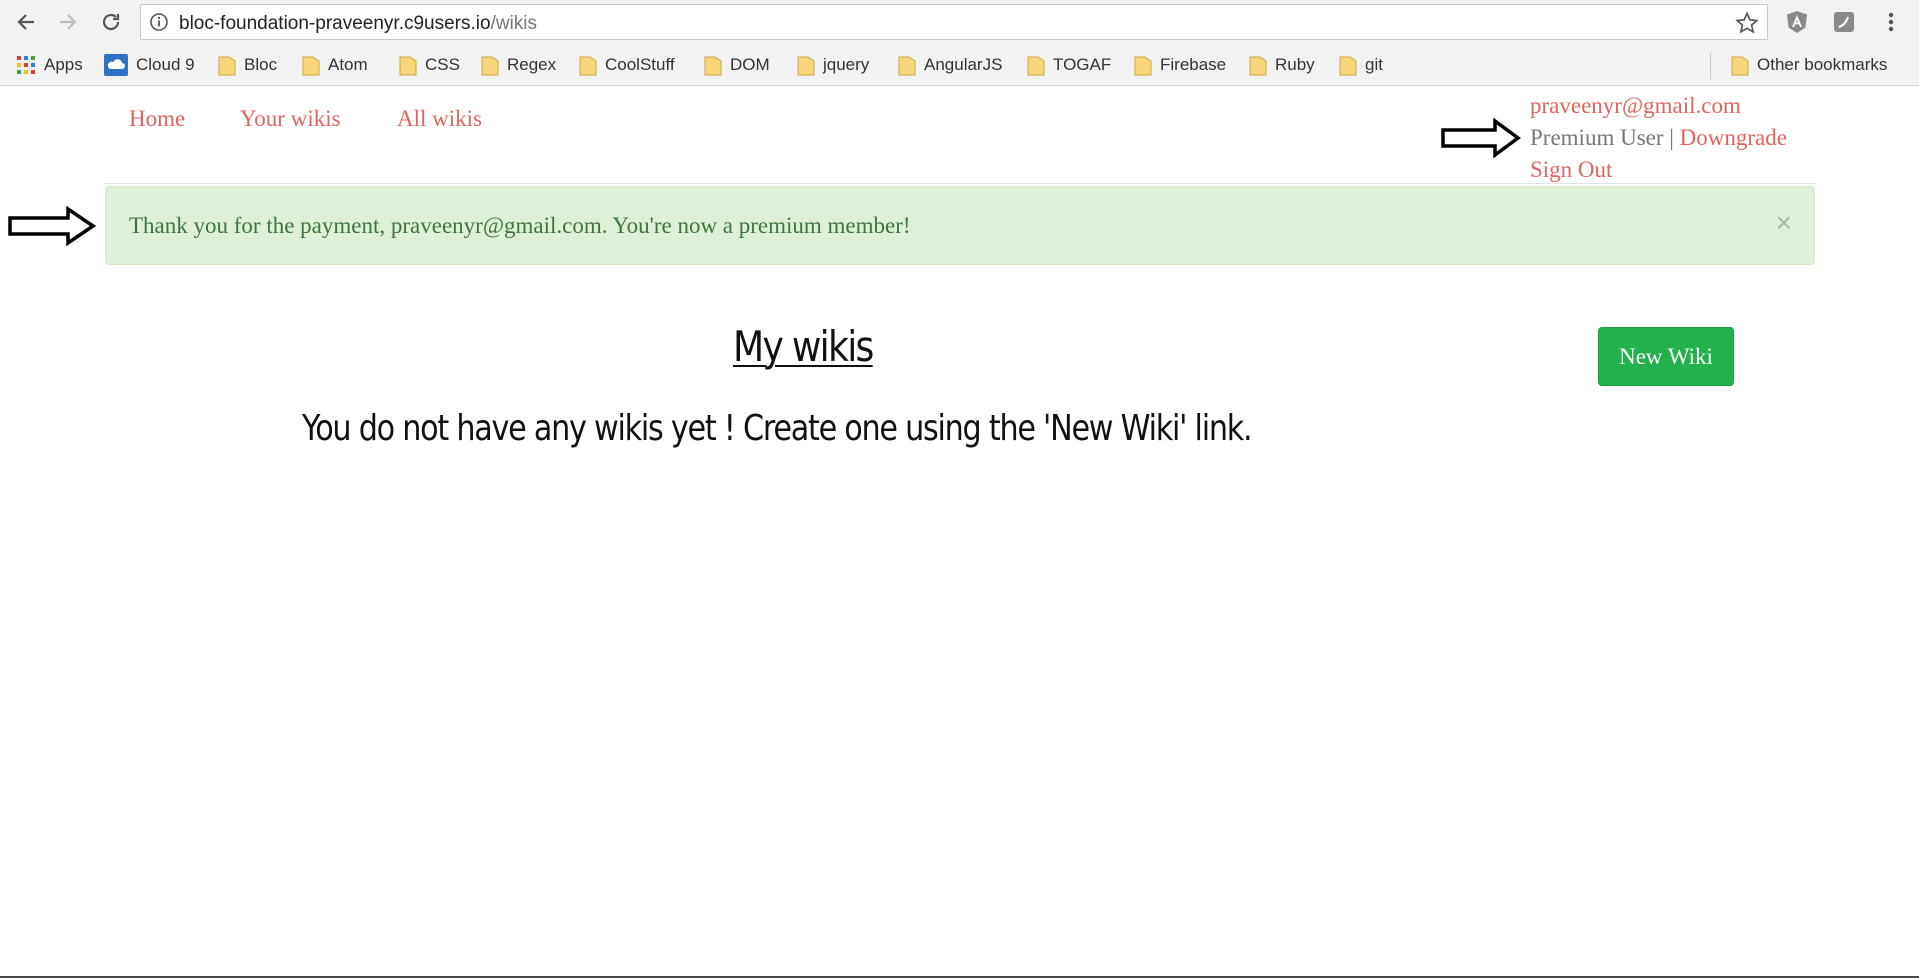 The height and width of the screenshot is (979, 1919). I want to click on bookmark-label: Regex, so click(532, 64).